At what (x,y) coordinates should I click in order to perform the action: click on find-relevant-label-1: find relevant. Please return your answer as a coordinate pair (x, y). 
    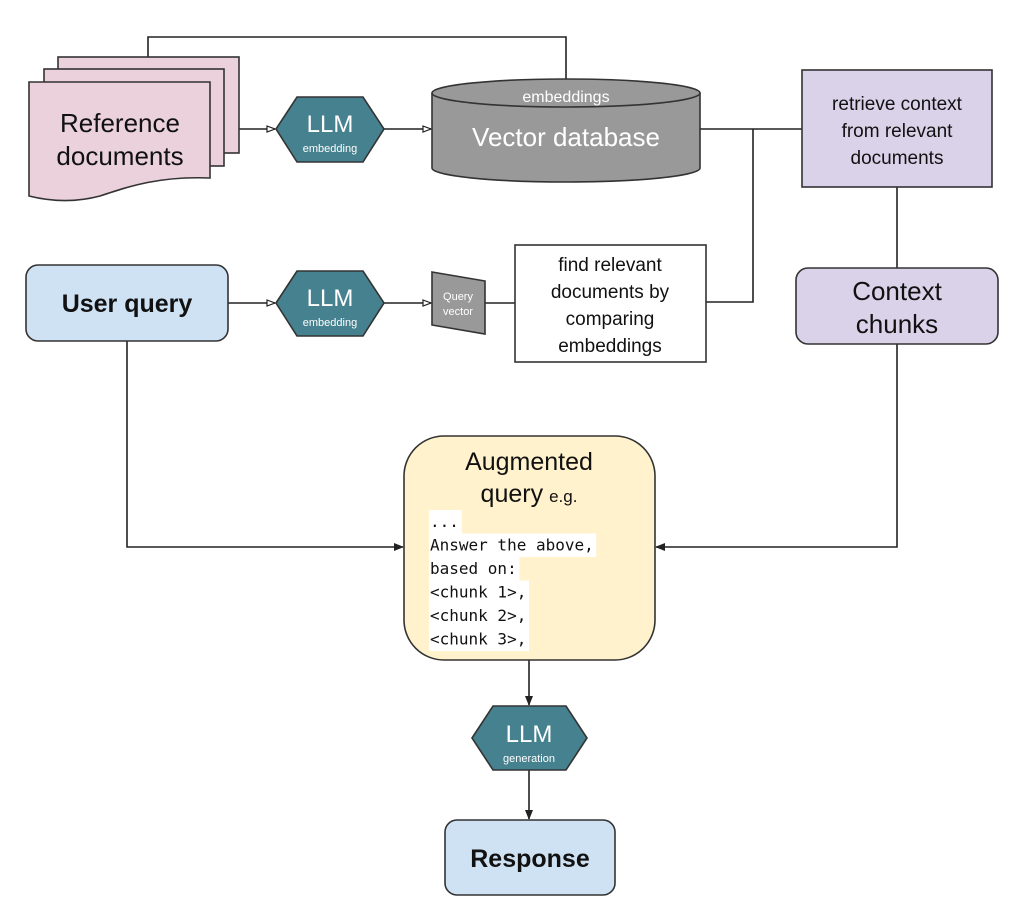
    Looking at the image, I should click on (610, 265).